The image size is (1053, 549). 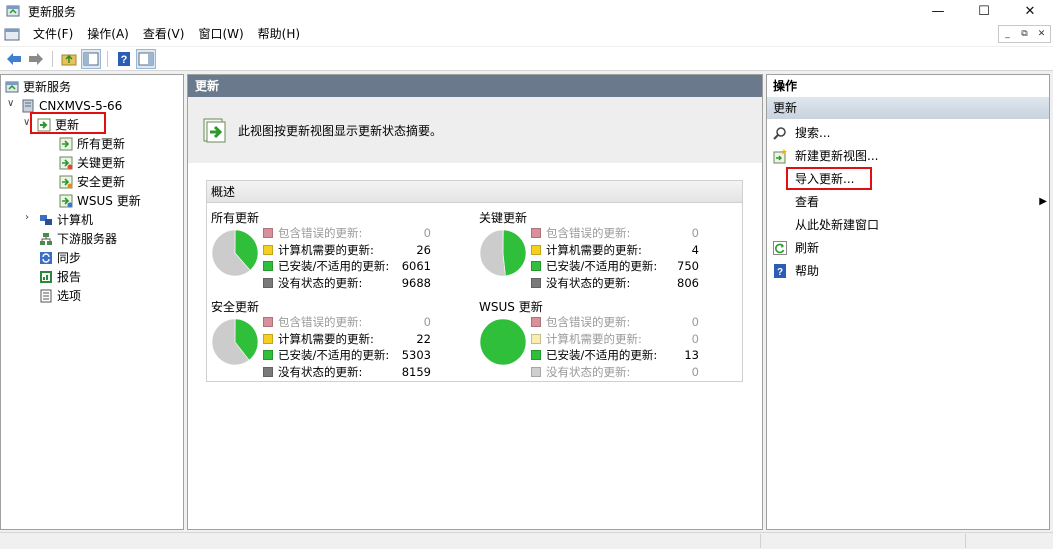 What do you see at coordinates (908, 108) in the screenshot?
I see `actions-section-updates: 更新` at bounding box center [908, 108].